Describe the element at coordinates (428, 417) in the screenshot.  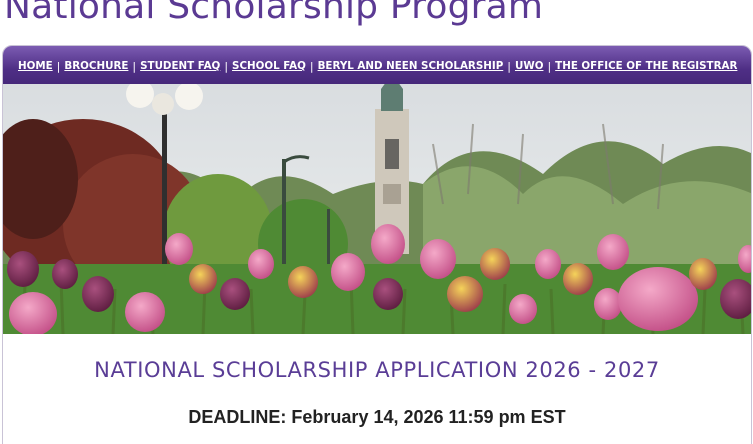
I see `deadline-value: February 14, 2026 11:59 pm EST` at that location.